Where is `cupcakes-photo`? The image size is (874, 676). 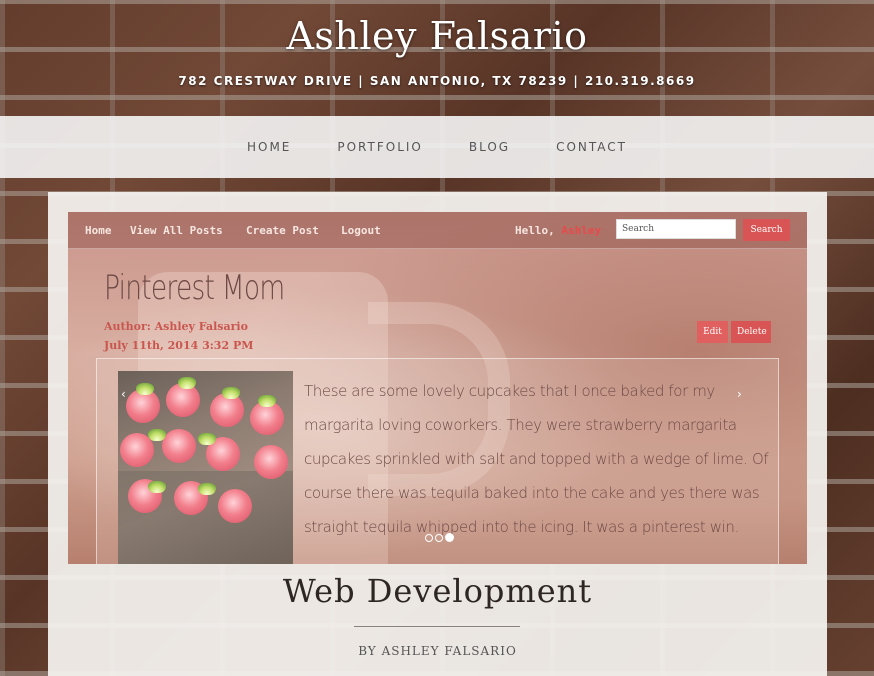 cupcakes-photo is located at coordinates (205, 467).